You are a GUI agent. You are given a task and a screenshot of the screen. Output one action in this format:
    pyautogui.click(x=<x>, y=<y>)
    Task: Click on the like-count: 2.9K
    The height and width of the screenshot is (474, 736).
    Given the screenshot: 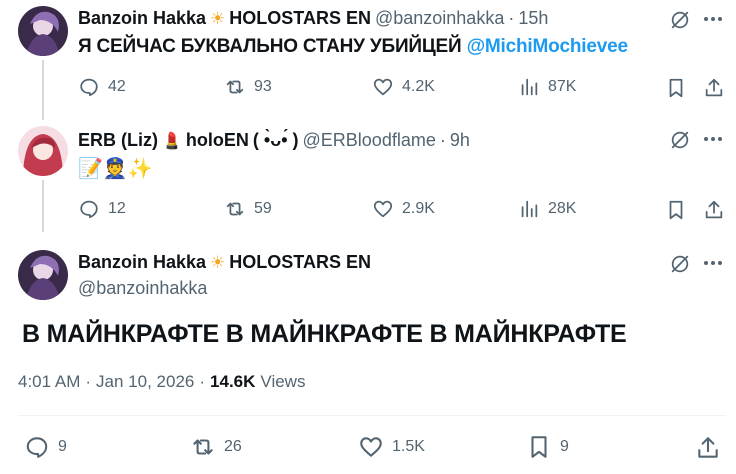 What is the action you would take?
    pyautogui.click(x=418, y=208)
    